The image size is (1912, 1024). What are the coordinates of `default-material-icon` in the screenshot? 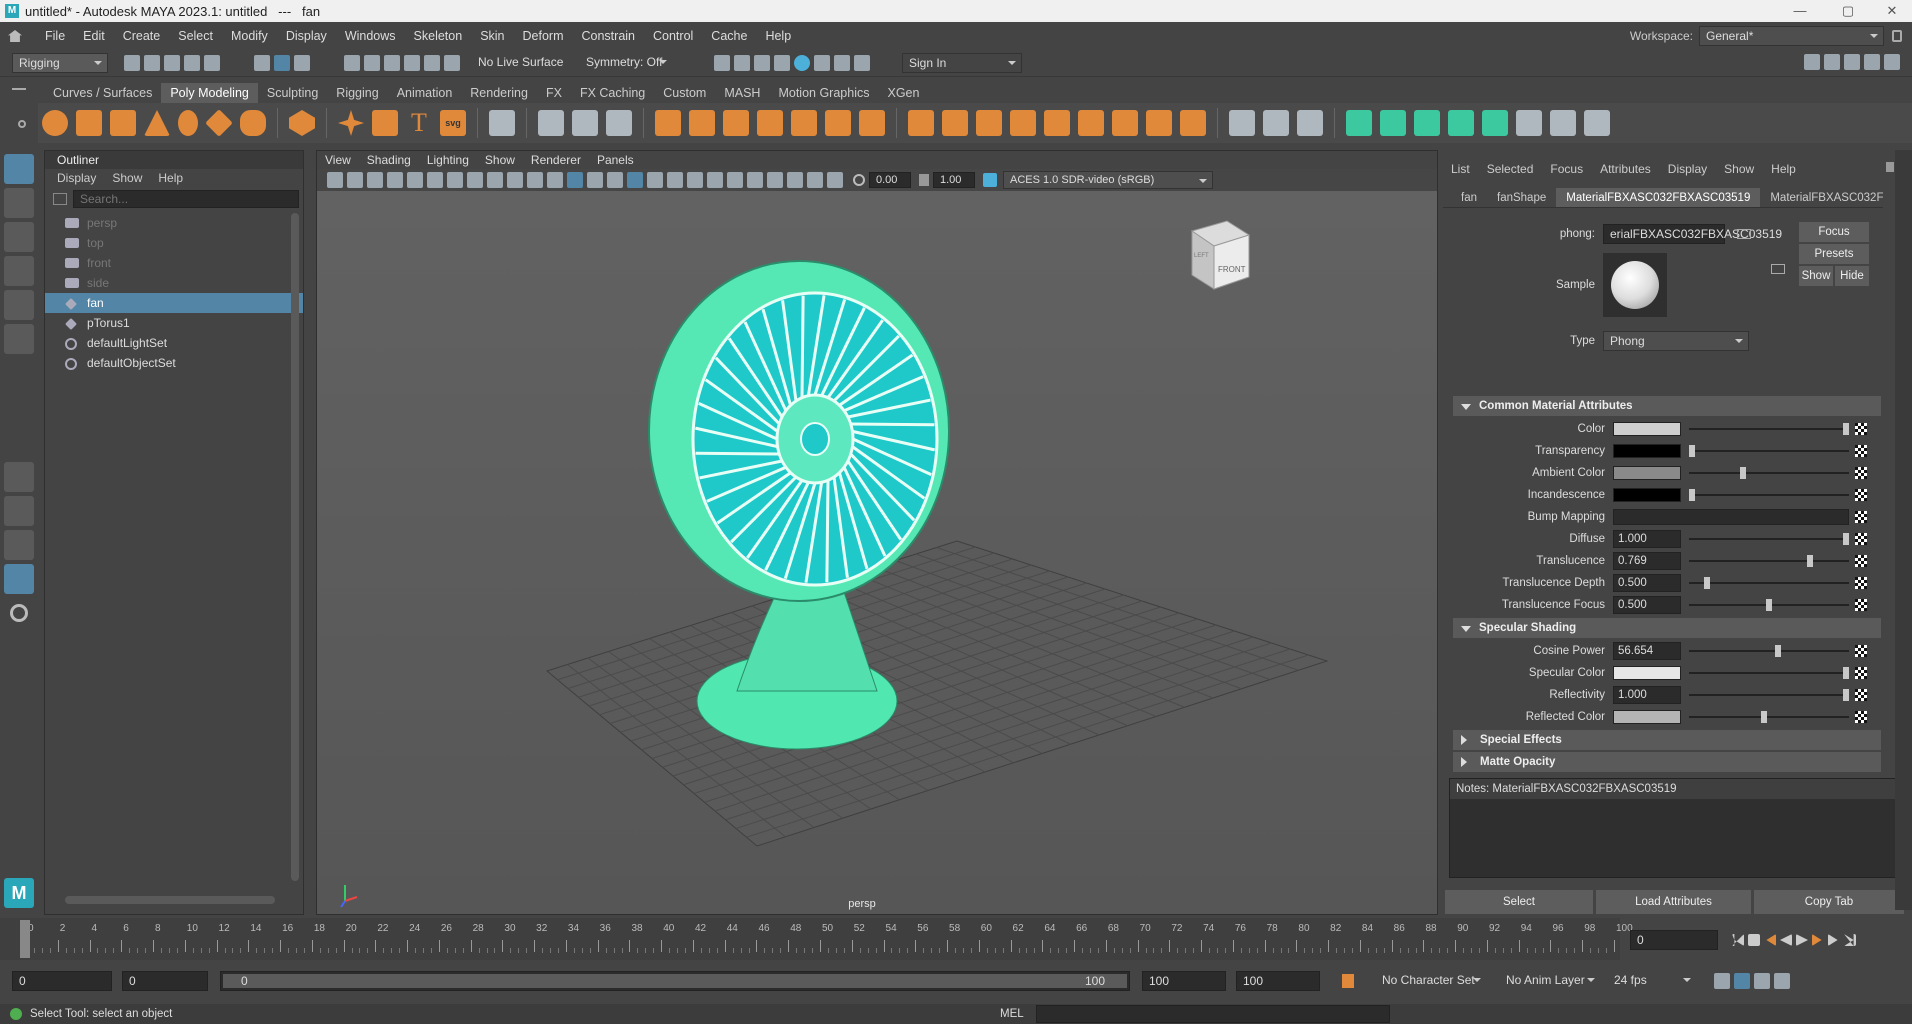 It's located at (615, 180).